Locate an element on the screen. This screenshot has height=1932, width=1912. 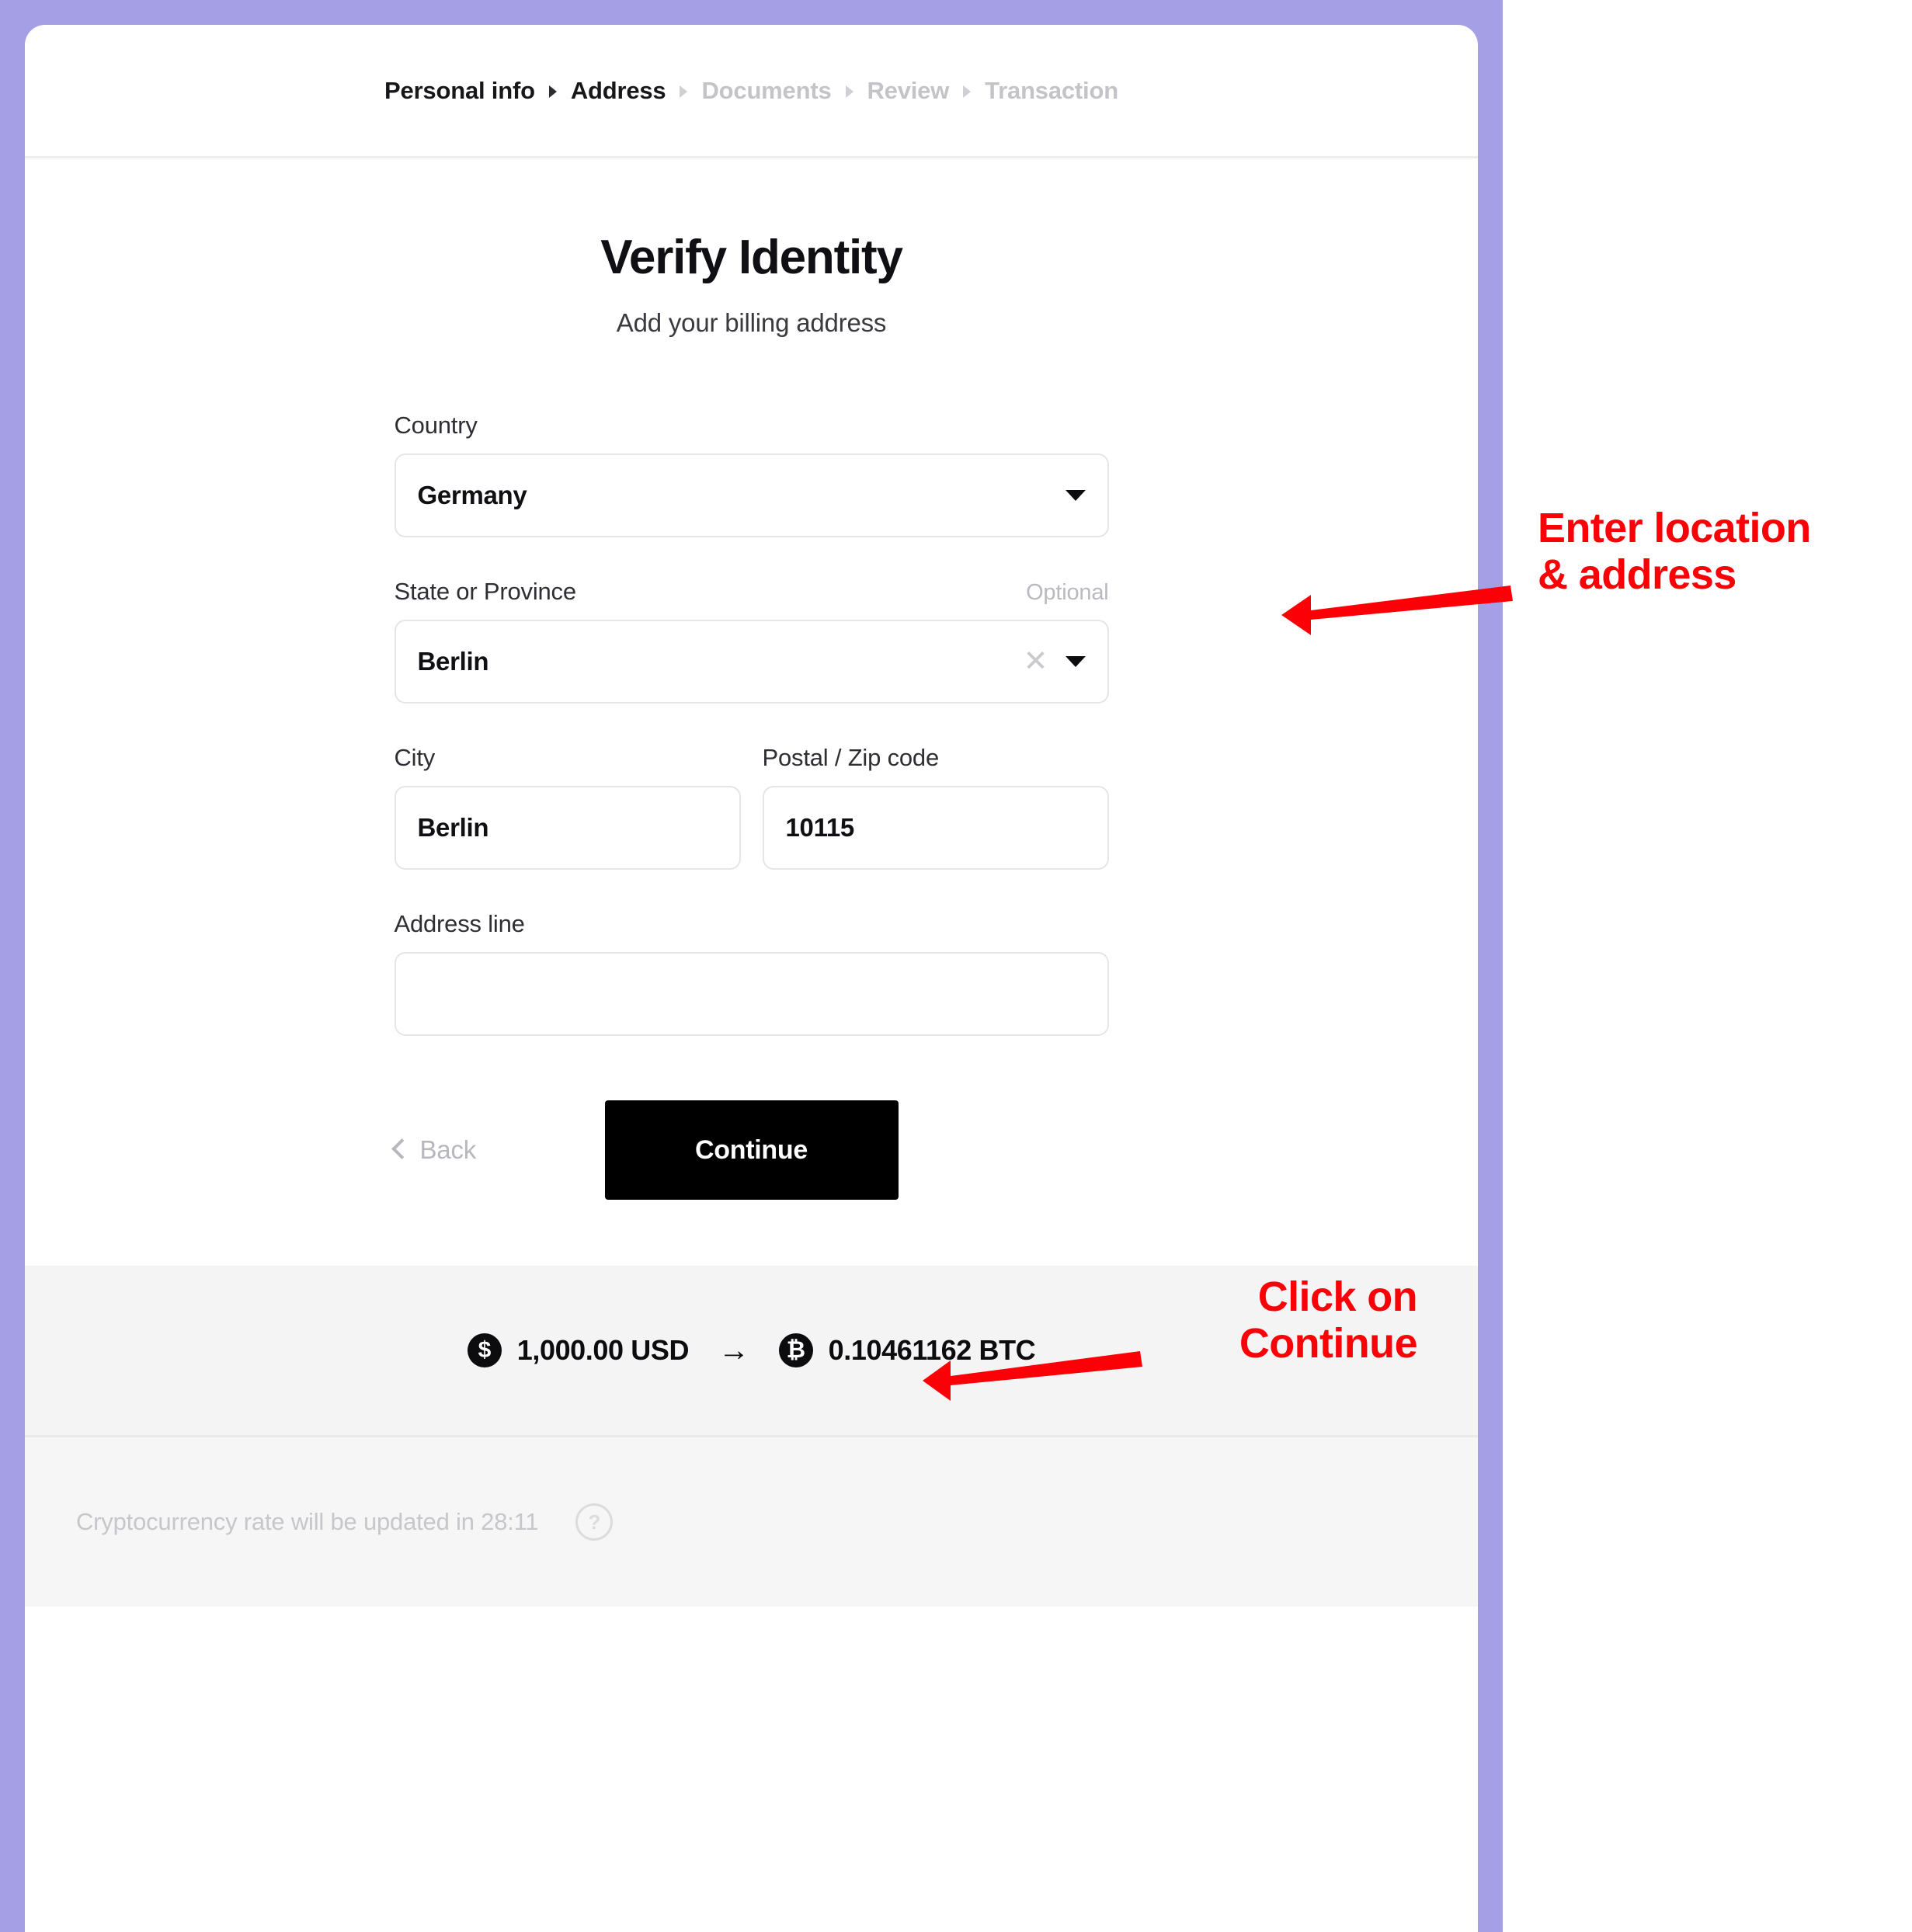
state-optional-badge: Optional is located at coordinates (1067, 592).